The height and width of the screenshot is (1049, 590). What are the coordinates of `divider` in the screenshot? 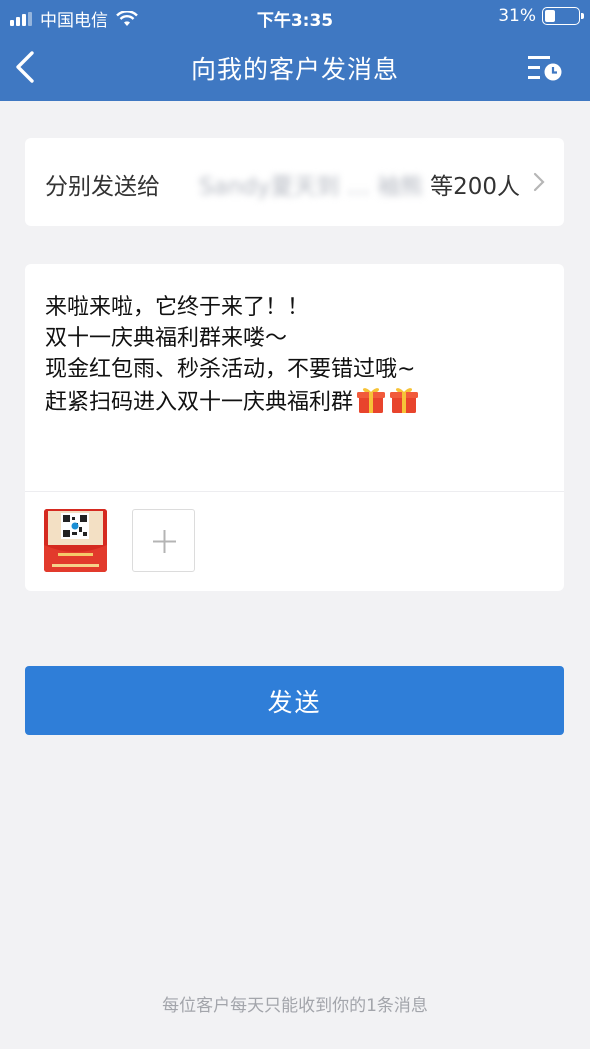 It's located at (294, 491).